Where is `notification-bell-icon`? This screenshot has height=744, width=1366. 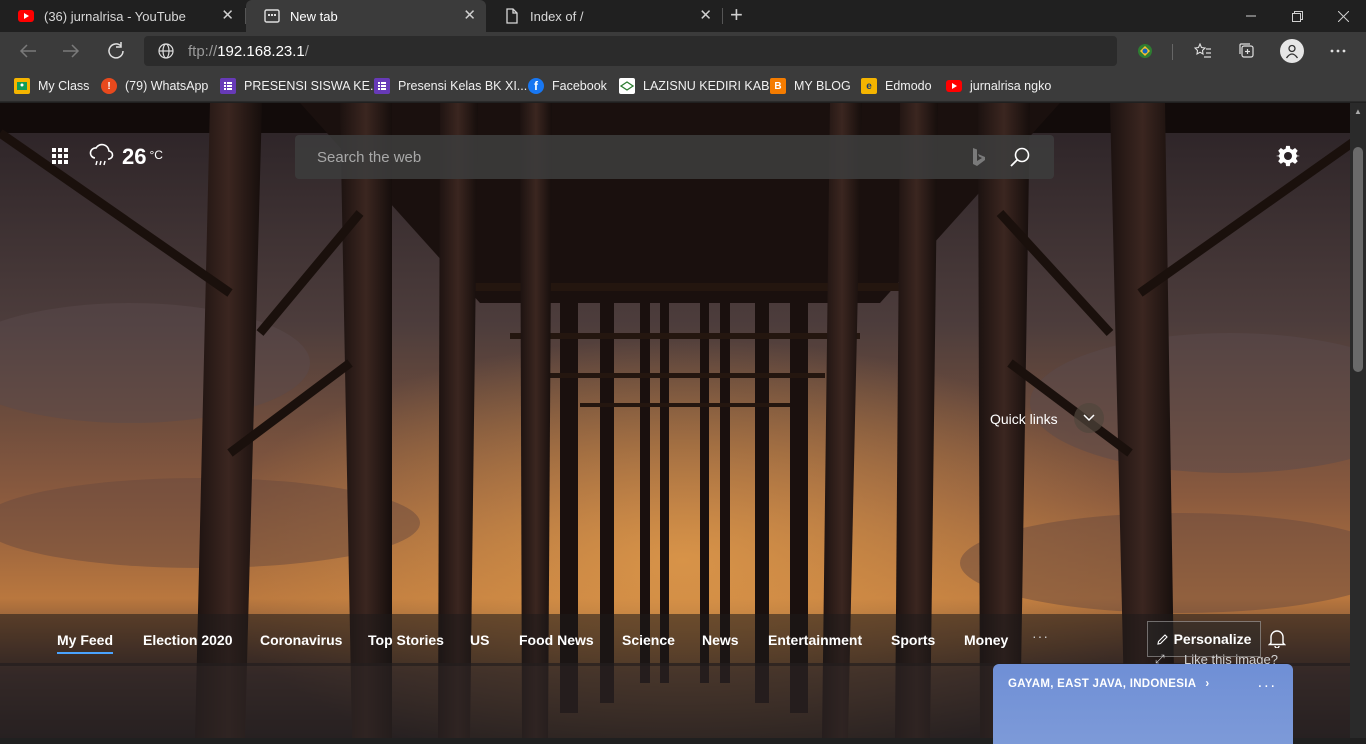
notification-bell-icon is located at coordinates (1277, 640).